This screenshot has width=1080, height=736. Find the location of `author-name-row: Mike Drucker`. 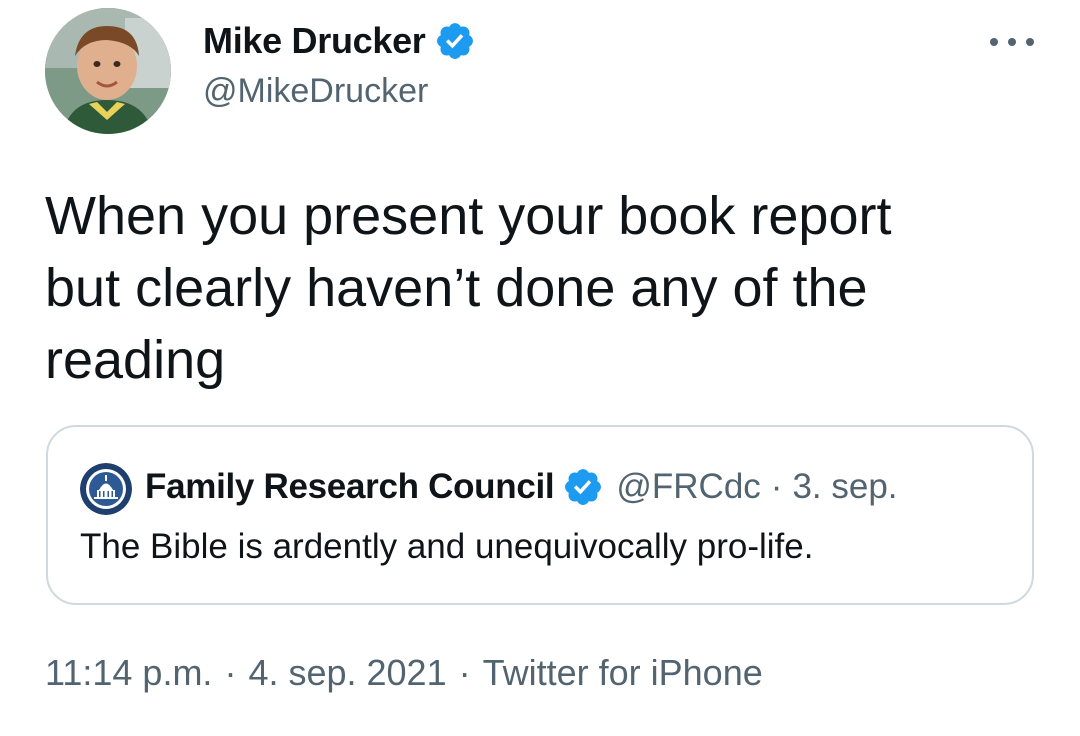

author-name-row: Mike Drucker is located at coordinates (339, 41).